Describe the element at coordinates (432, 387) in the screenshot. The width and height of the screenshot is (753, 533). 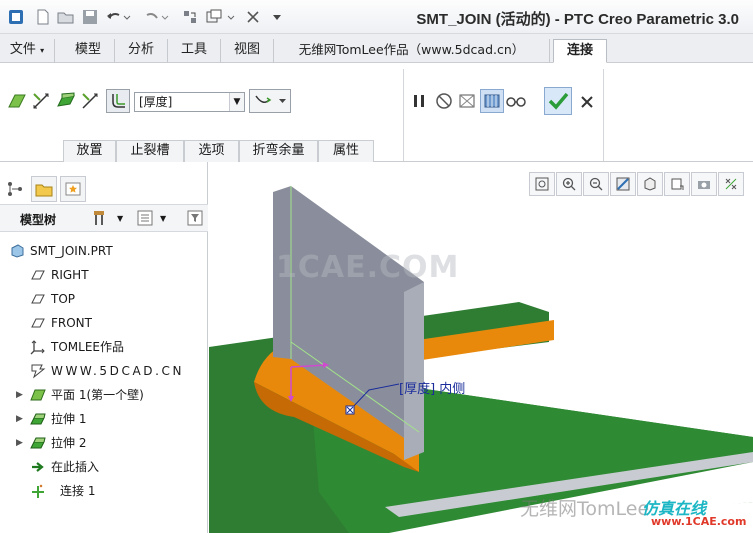
I see `dimension-label: [厚度] 内侧` at that location.